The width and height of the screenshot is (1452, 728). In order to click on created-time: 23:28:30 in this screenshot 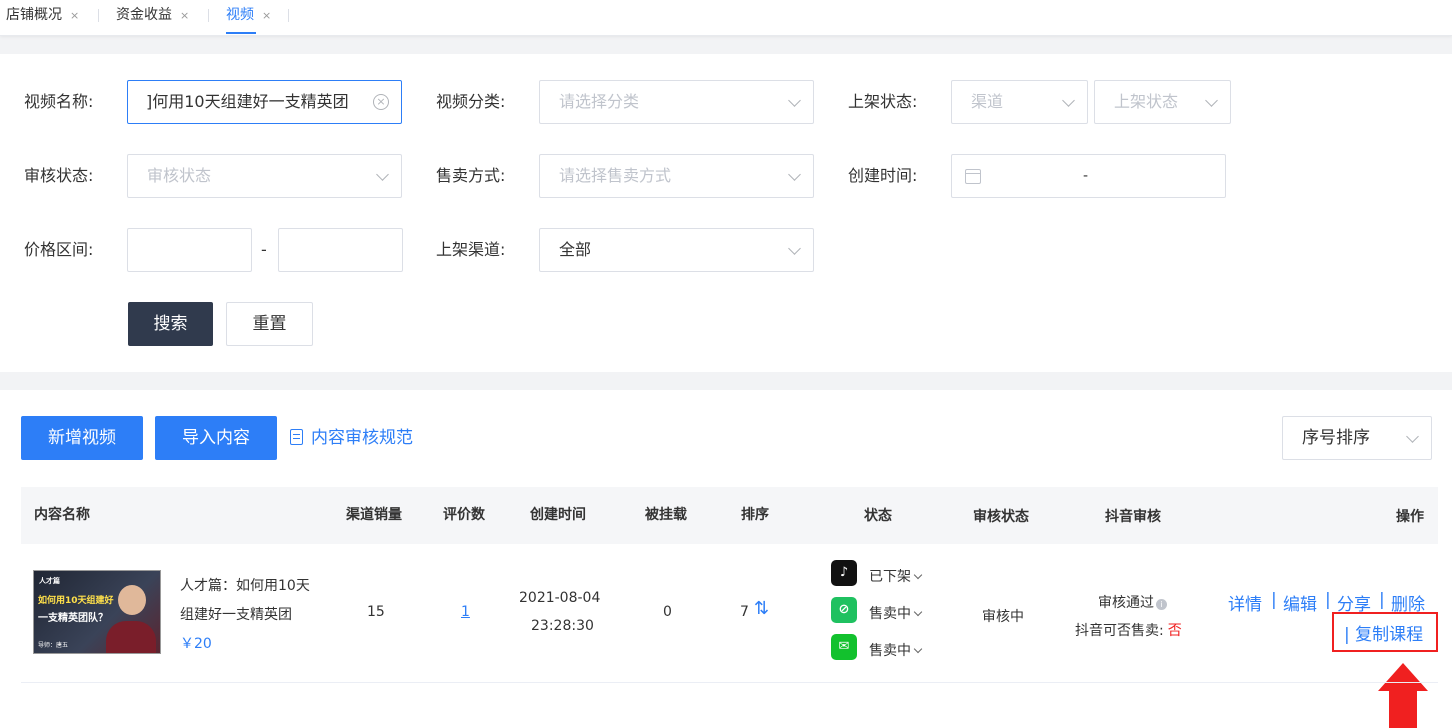, I will do `click(562, 626)`.